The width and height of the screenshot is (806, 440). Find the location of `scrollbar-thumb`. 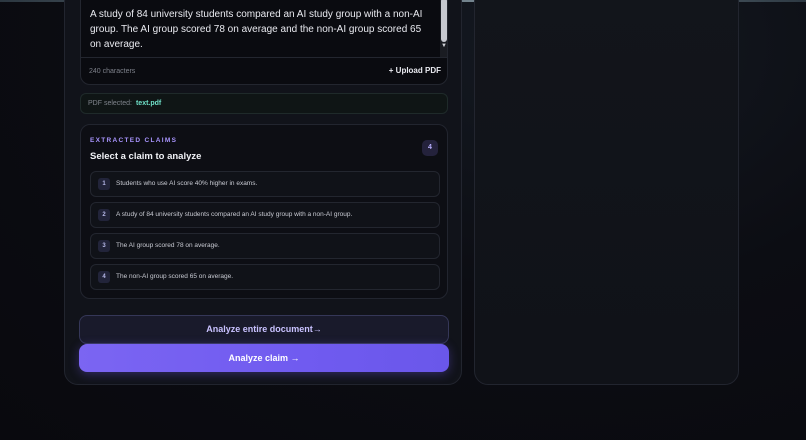

scrollbar-thumb is located at coordinates (444, 21).